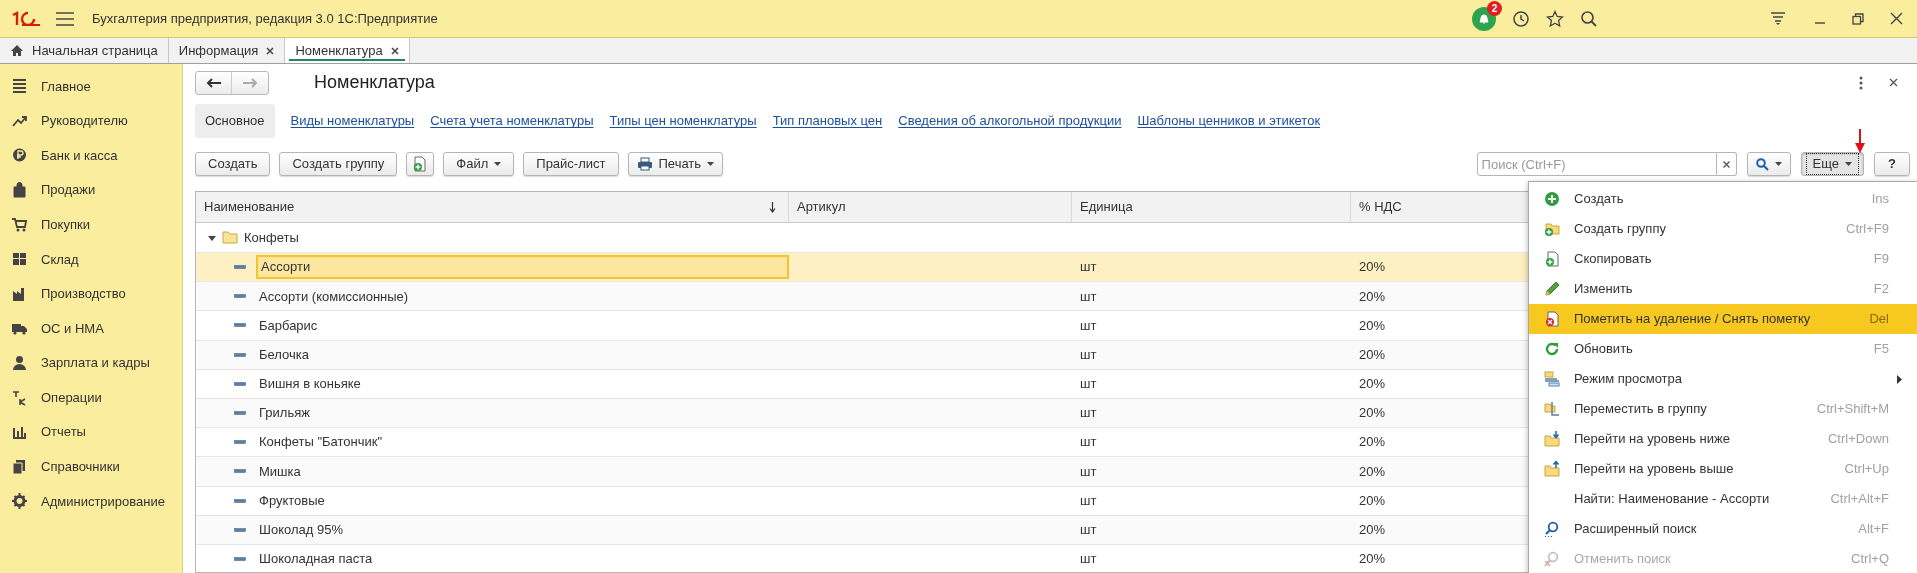 The image size is (1917, 573). Describe the element at coordinates (1484, 18) in the screenshot. I see `notifications-button` at that location.